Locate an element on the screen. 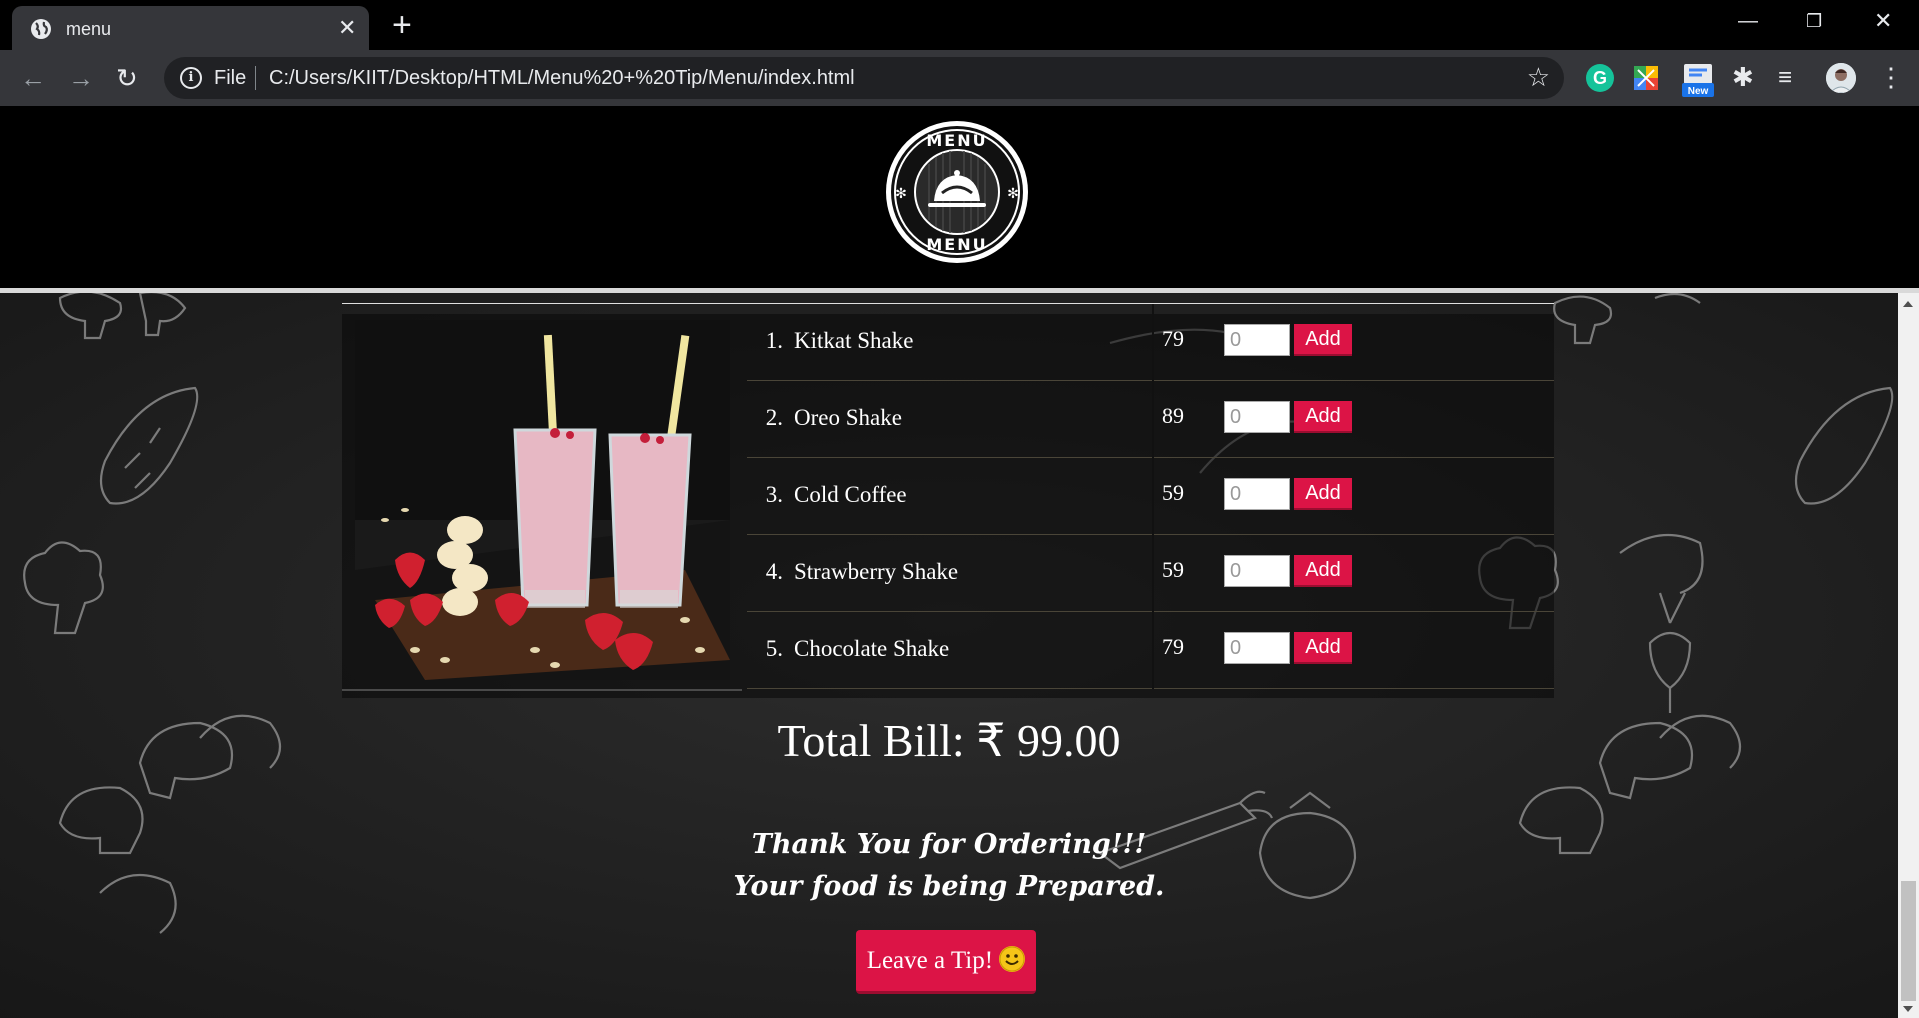  minimize-icon: — is located at coordinates (1748, 21).